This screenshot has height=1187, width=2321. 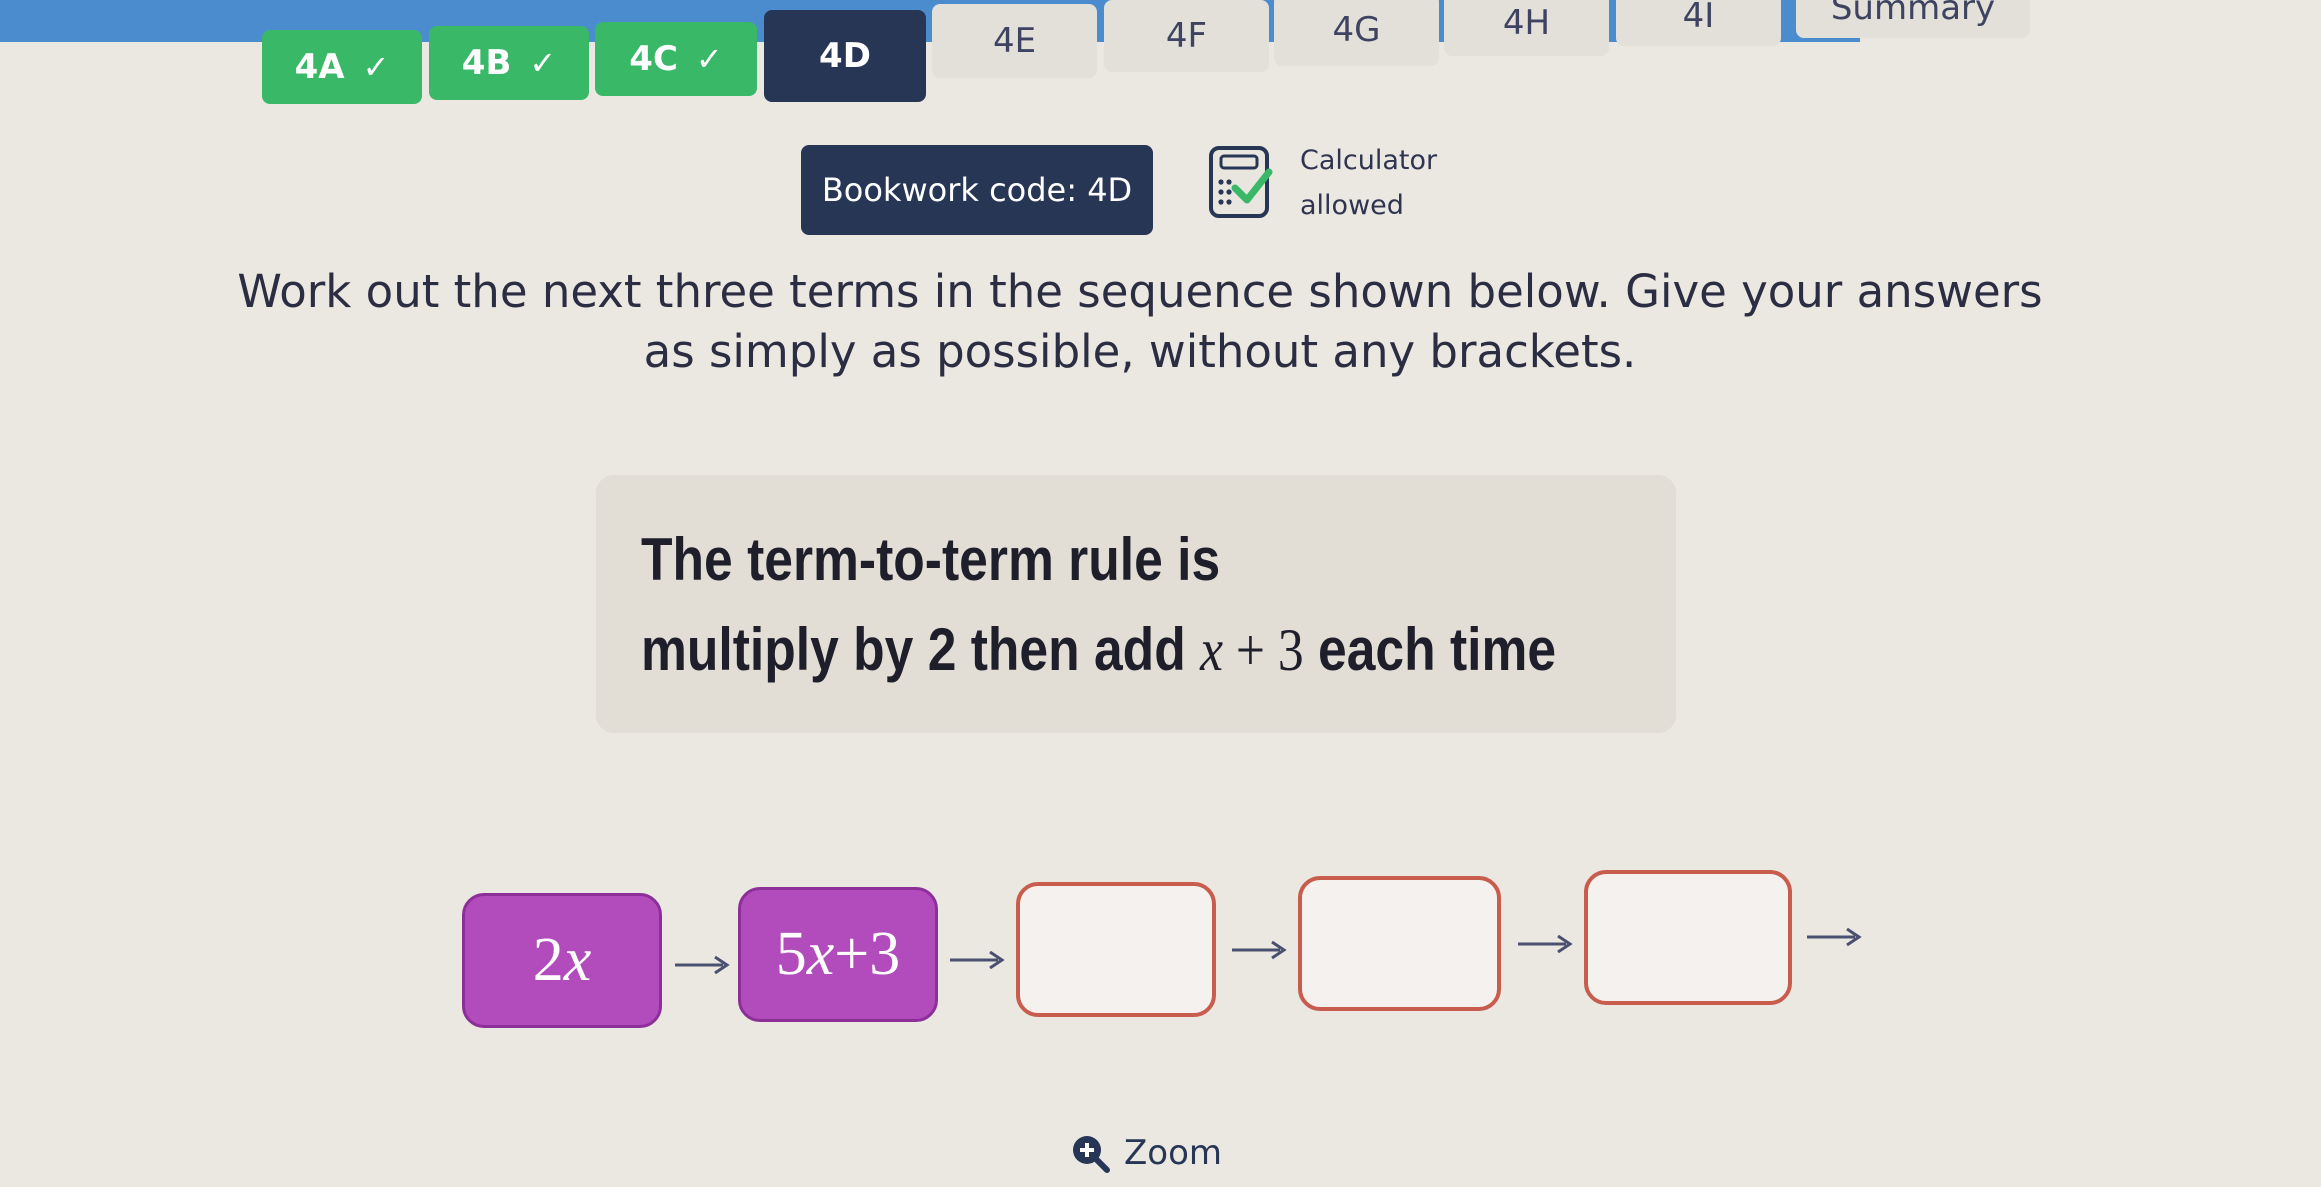 I want to click on zoom-button: Zoom, so click(x=1146, y=1153).